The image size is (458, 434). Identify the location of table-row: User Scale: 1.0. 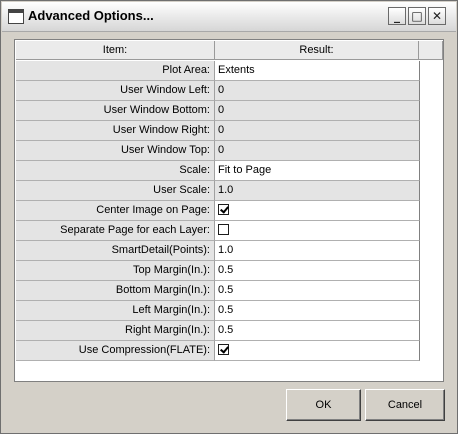
(218, 191).